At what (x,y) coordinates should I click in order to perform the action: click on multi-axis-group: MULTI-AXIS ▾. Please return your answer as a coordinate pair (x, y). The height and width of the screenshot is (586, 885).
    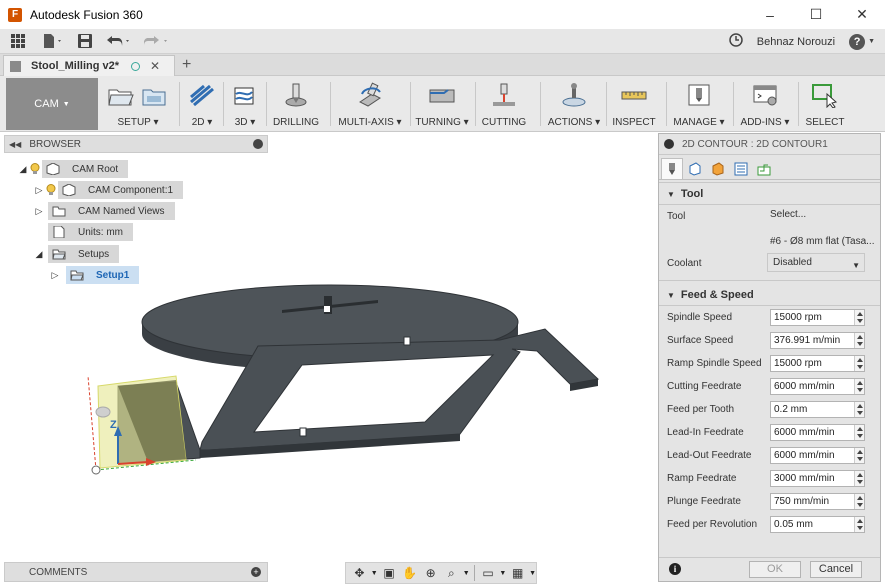
    Looking at the image, I should click on (370, 104).